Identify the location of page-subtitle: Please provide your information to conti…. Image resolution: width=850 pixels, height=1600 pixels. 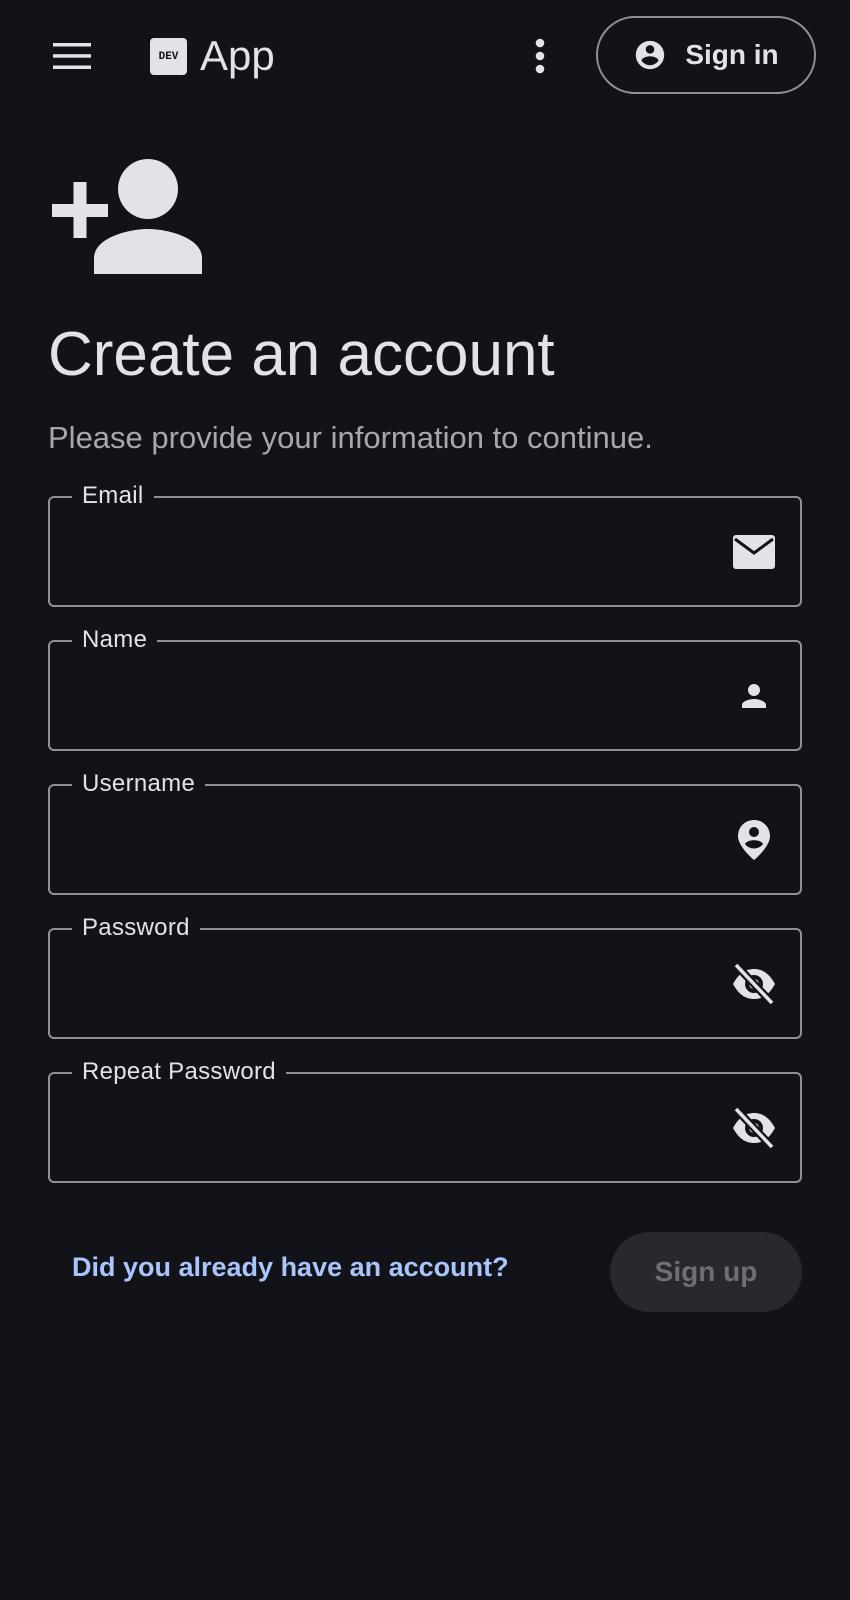
(350, 437).